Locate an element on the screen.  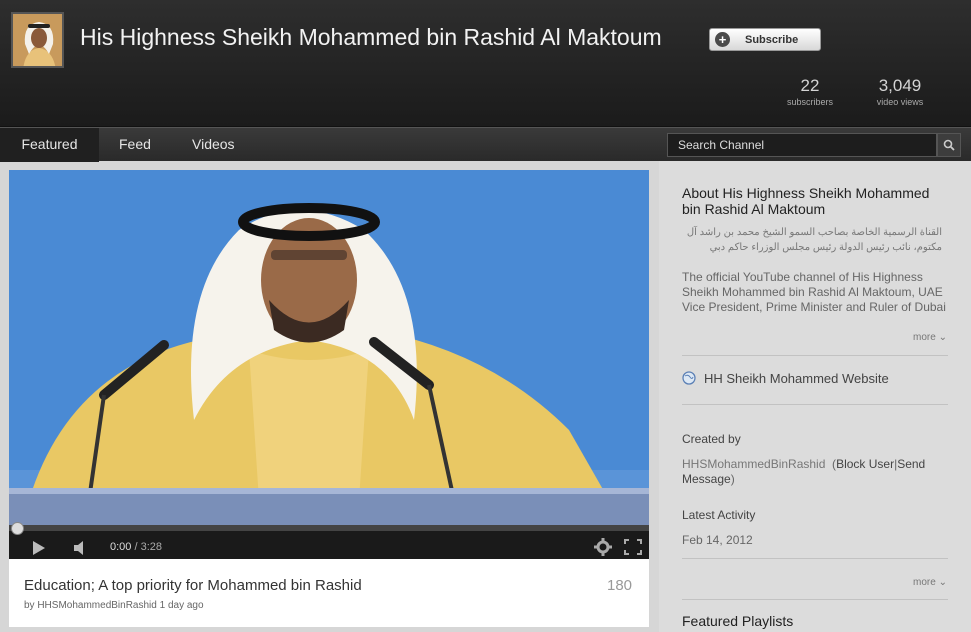
subscribe-label: Subscribe is located at coordinates (772, 39).